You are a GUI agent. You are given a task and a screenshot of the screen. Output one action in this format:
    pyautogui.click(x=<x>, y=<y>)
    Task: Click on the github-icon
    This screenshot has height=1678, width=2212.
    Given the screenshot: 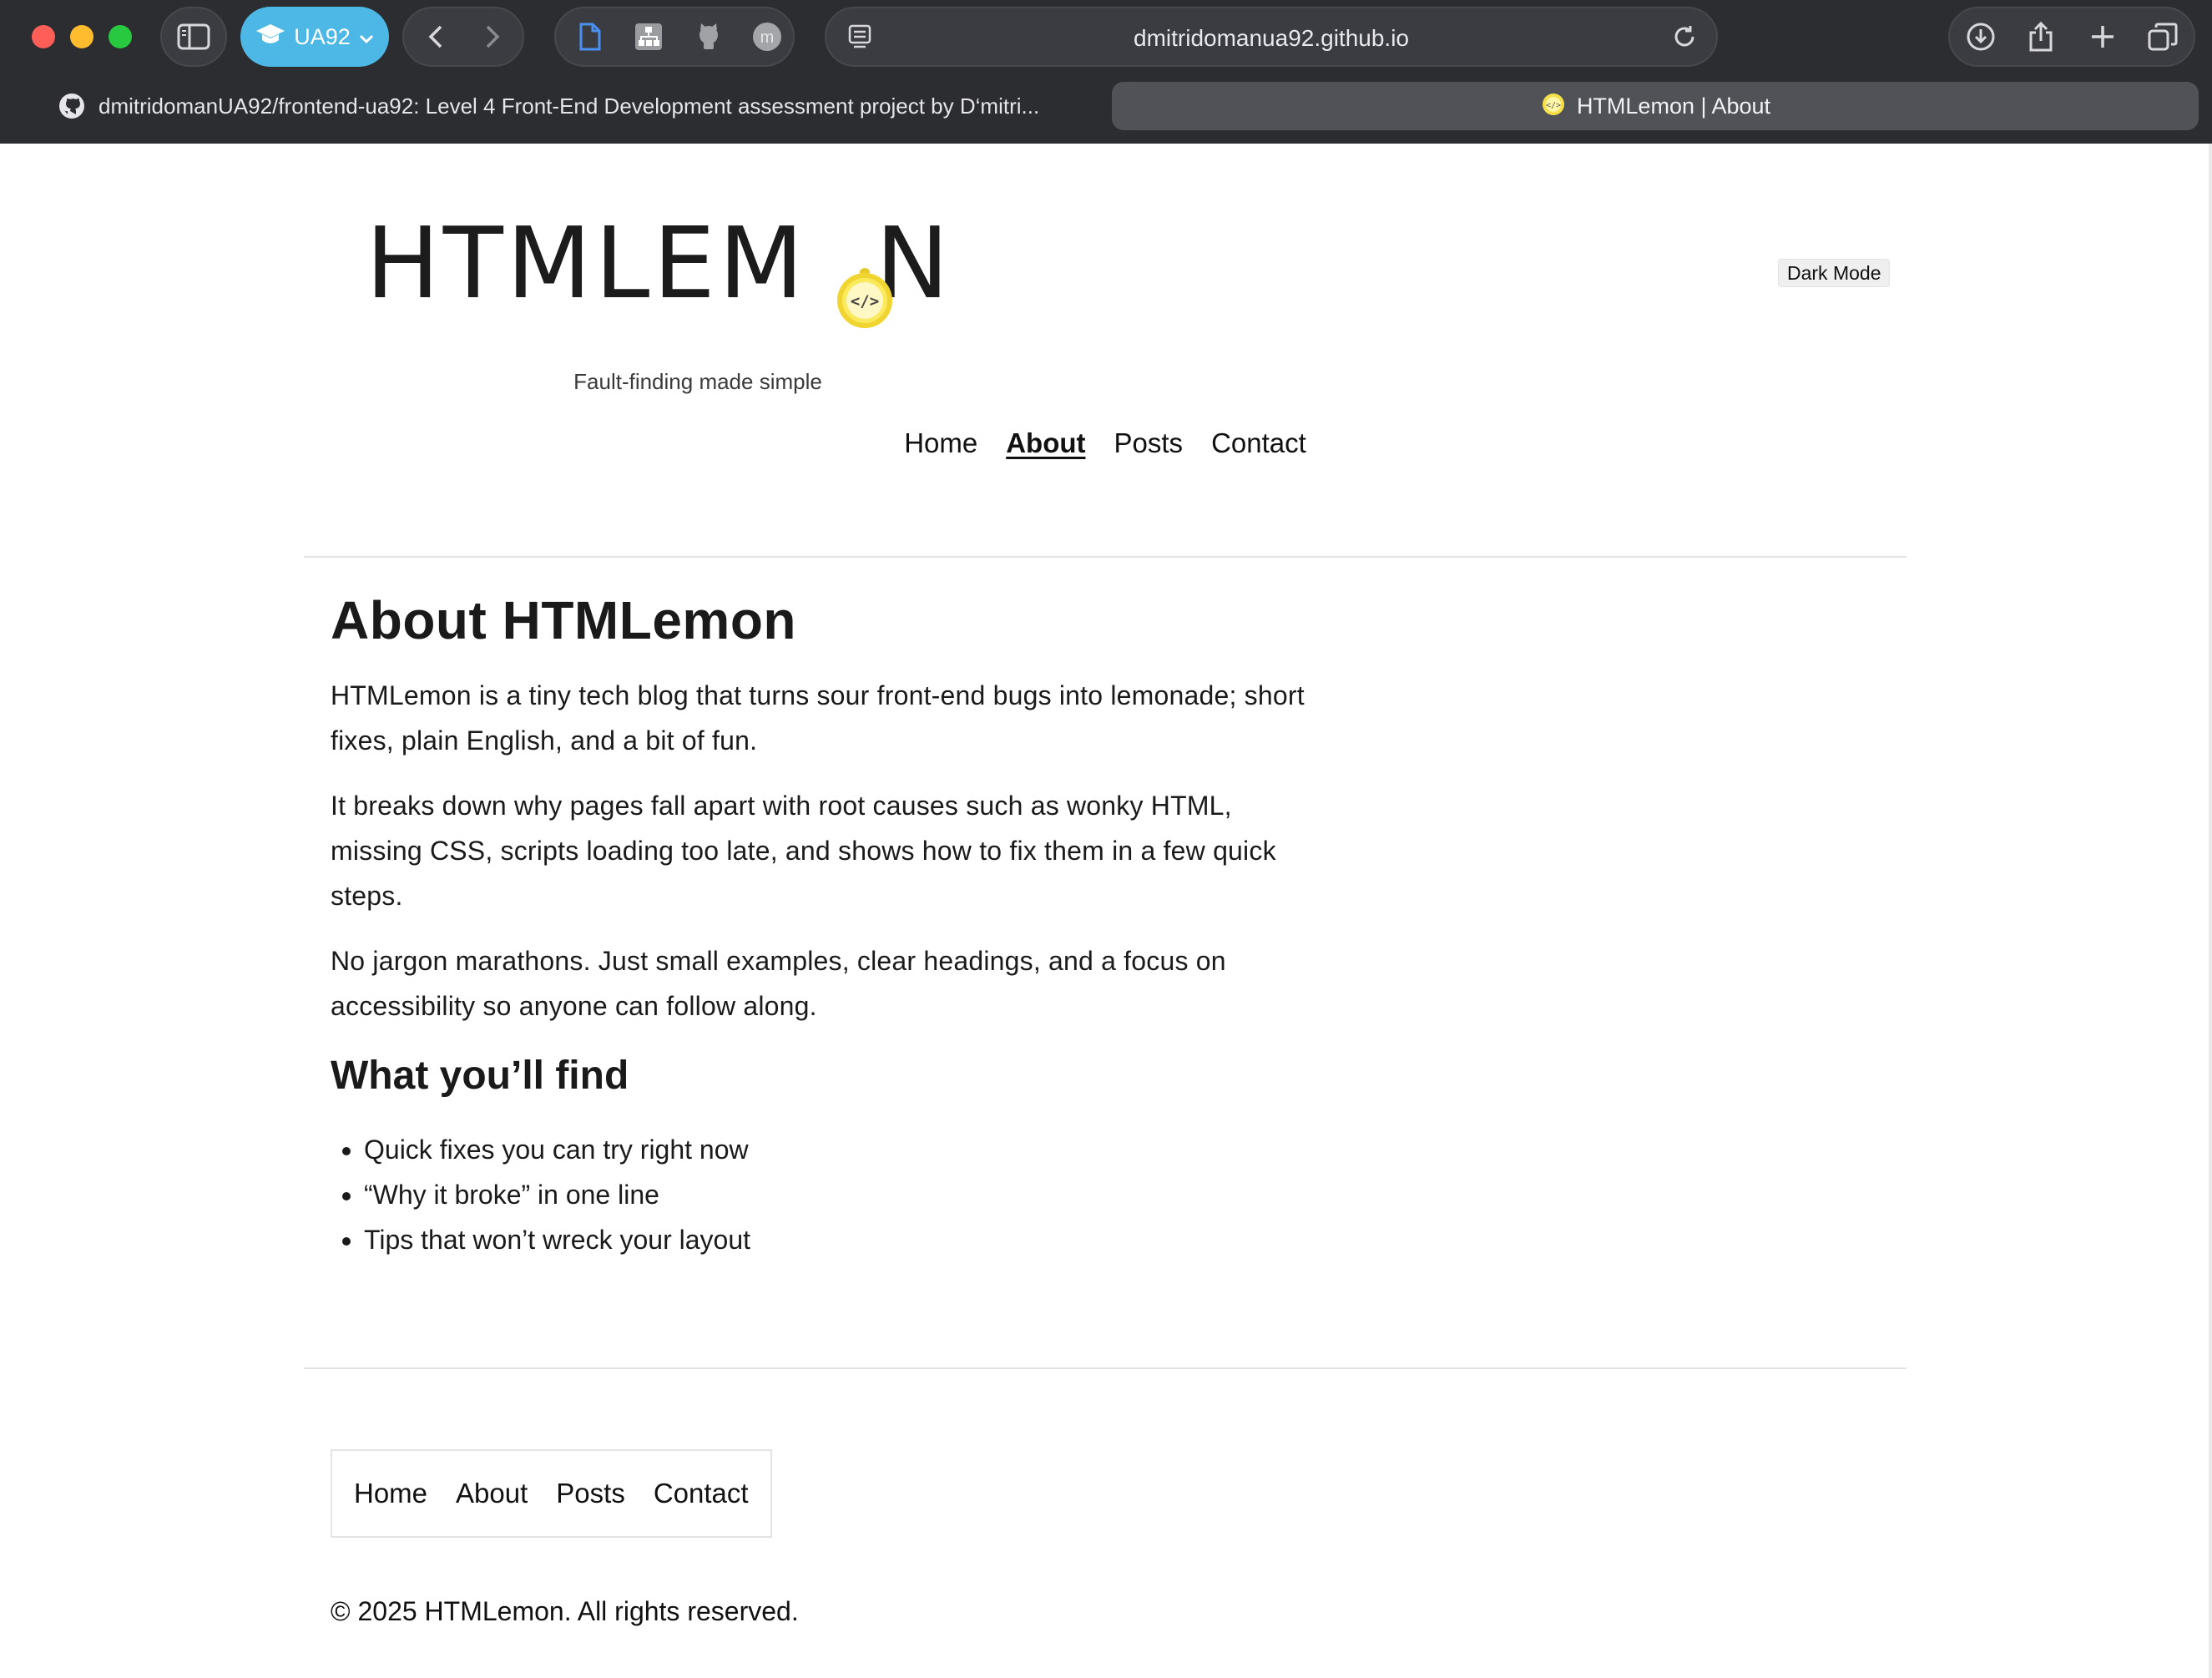 What is the action you would take?
    pyautogui.click(x=71, y=109)
    